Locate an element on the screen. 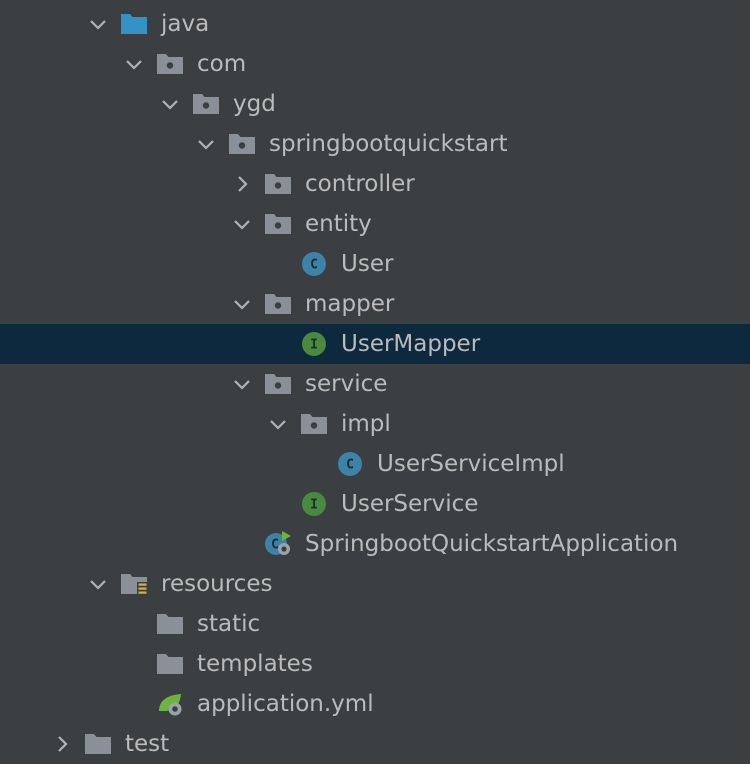 This screenshot has width=750, height=764. tree-file-row: templates is located at coordinates (375, 664).